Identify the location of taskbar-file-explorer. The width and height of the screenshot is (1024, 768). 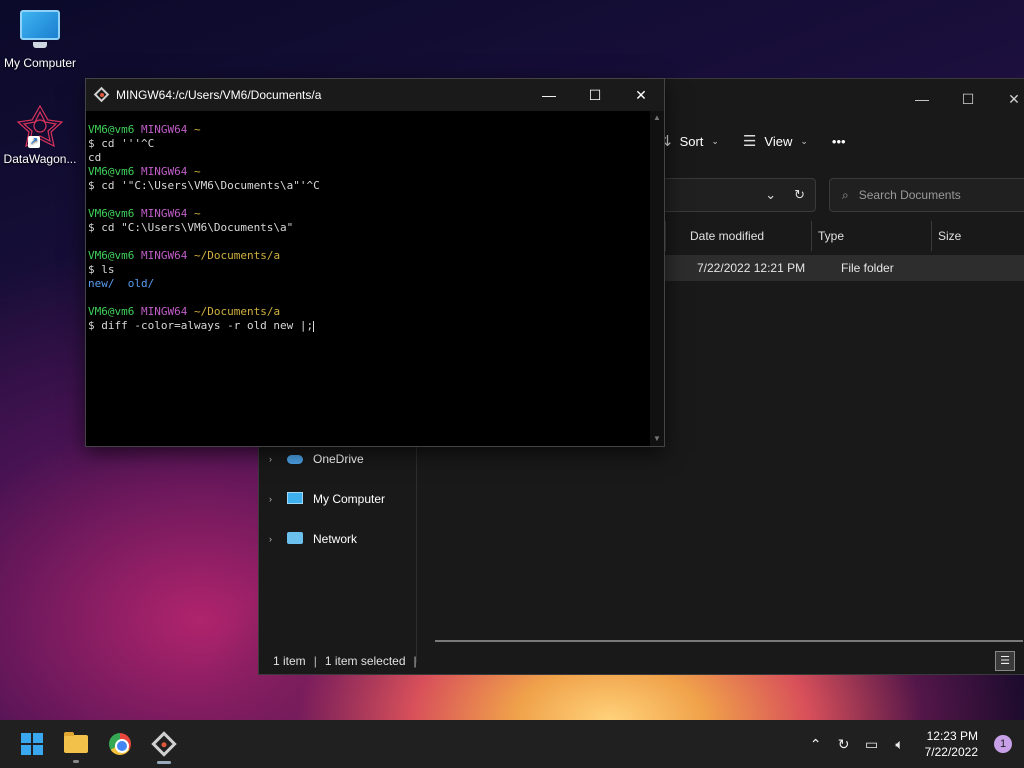
(76, 744).